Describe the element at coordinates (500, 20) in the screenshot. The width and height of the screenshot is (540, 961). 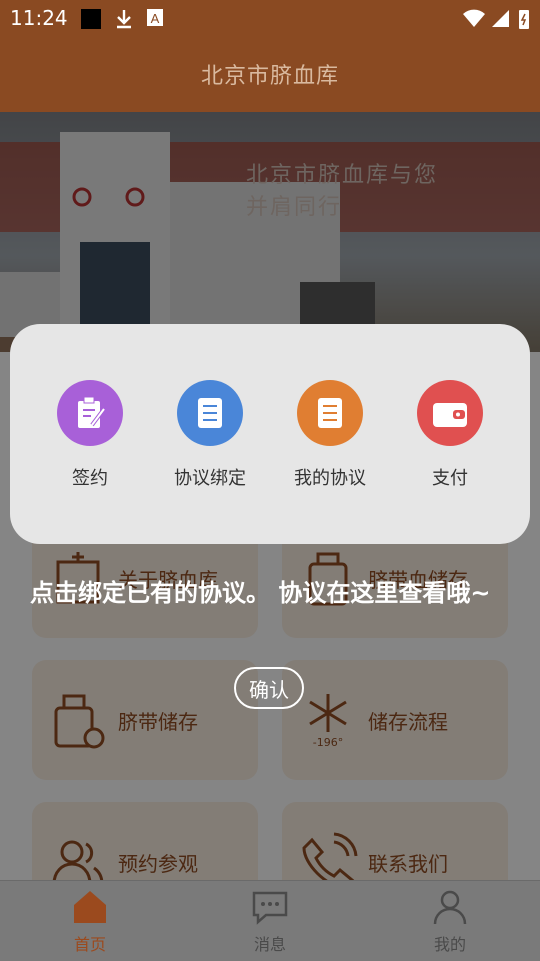
I see `signal-icon` at that location.